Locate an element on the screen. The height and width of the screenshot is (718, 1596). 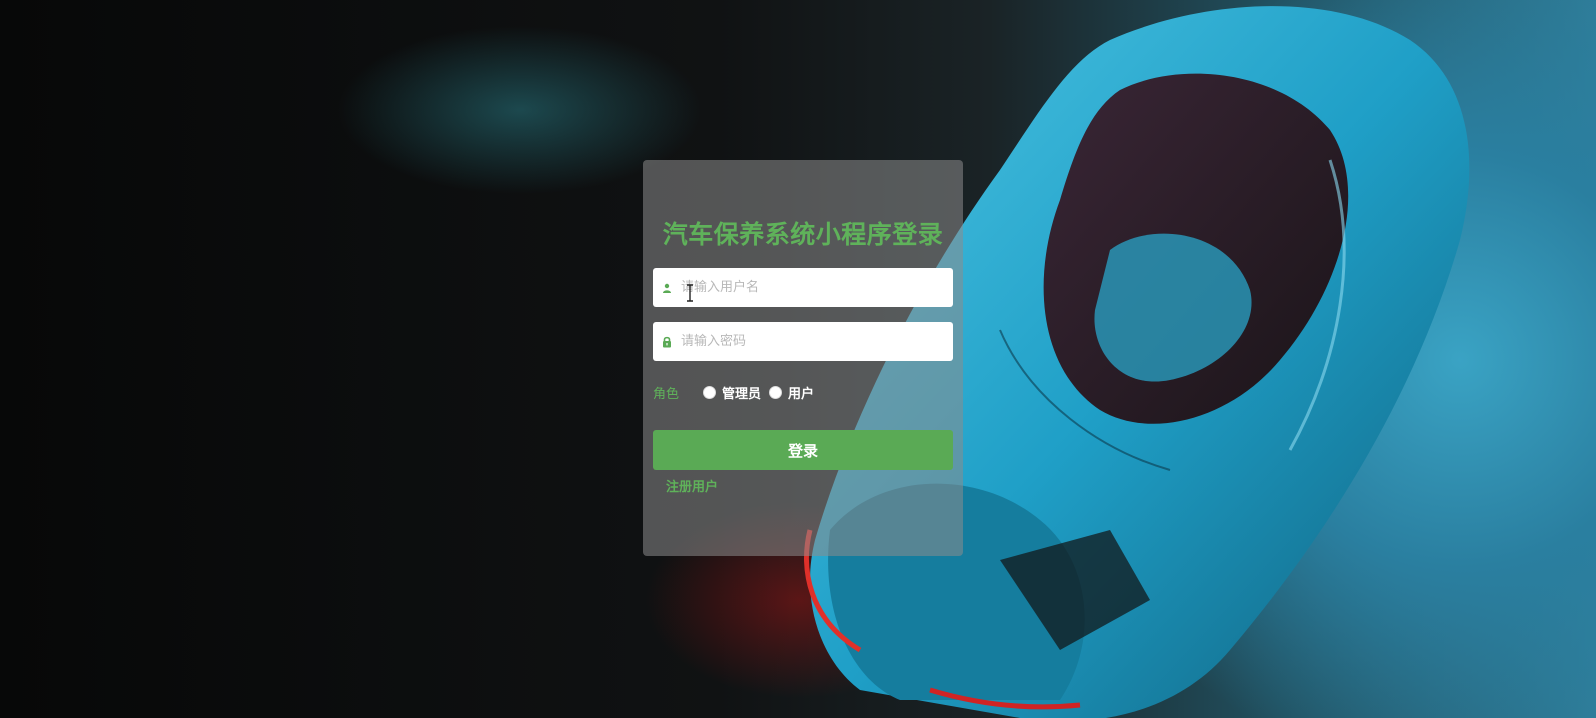
password-field is located at coordinates (803, 341).